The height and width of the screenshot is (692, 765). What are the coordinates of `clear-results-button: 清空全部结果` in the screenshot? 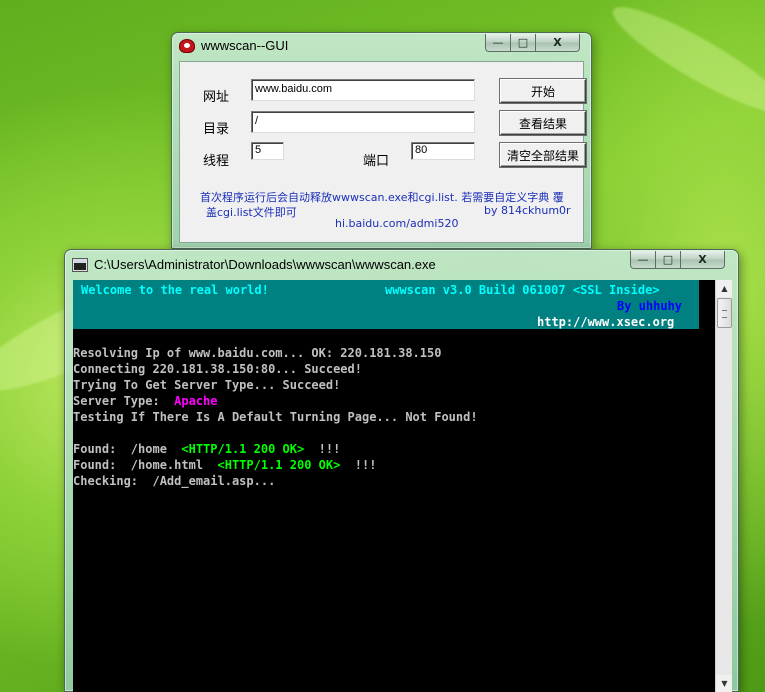 It's located at (543, 155).